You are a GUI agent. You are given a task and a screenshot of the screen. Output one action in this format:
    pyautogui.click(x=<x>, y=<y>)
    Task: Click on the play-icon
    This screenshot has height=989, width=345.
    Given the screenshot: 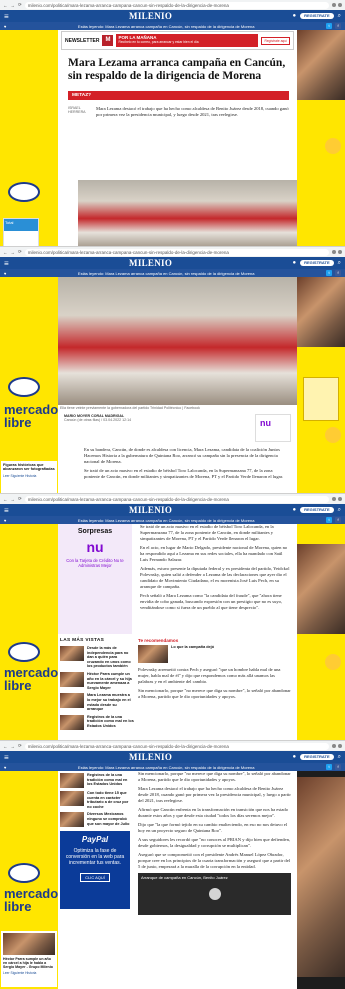 What is the action you would take?
    pyautogui.click(x=214, y=894)
    